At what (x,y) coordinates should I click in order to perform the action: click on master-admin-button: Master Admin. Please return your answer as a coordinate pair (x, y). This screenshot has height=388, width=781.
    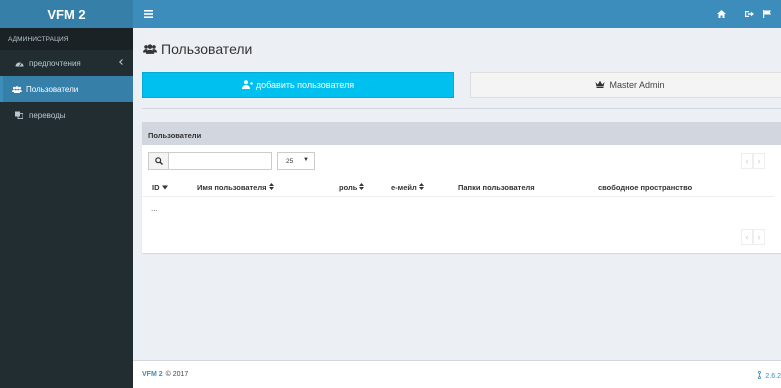
    Looking at the image, I should click on (625, 85).